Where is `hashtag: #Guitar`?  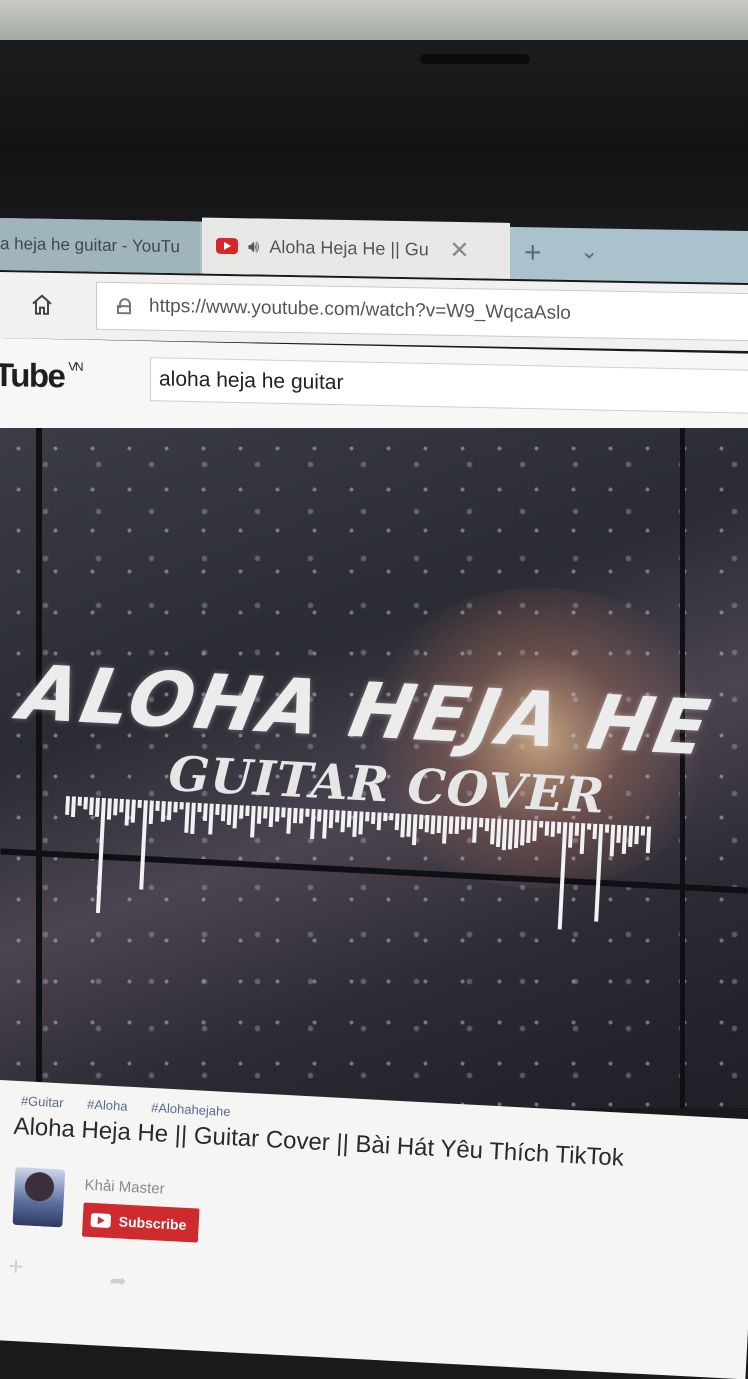
hashtag: #Guitar is located at coordinates (42, 1101).